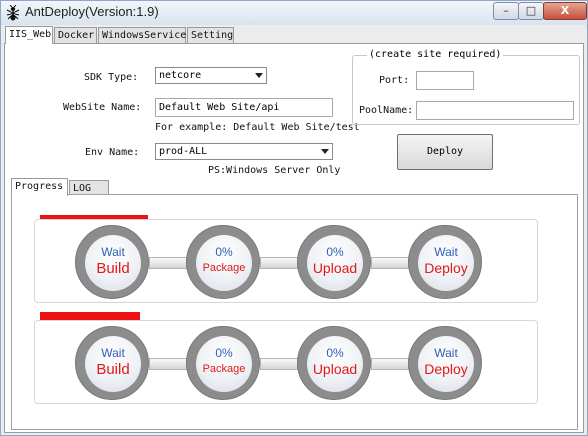  What do you see at coordinates (294, 13) in the screenshot?
I see `title-bar: AntDeploy(Version:1.9) – □ X` at bounding box center [294, 13].